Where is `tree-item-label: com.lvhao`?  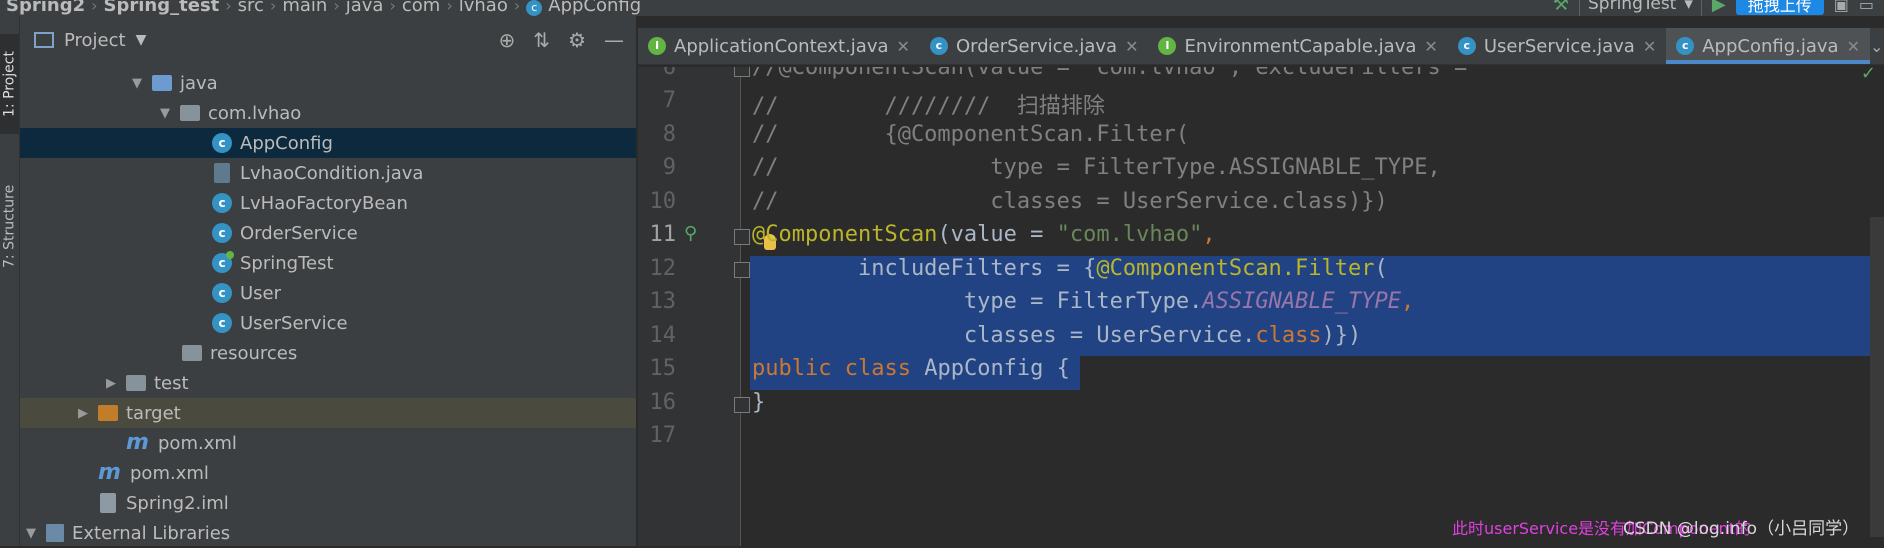
tree-item-label: com.lvhao is located at coordinates (255, 113).